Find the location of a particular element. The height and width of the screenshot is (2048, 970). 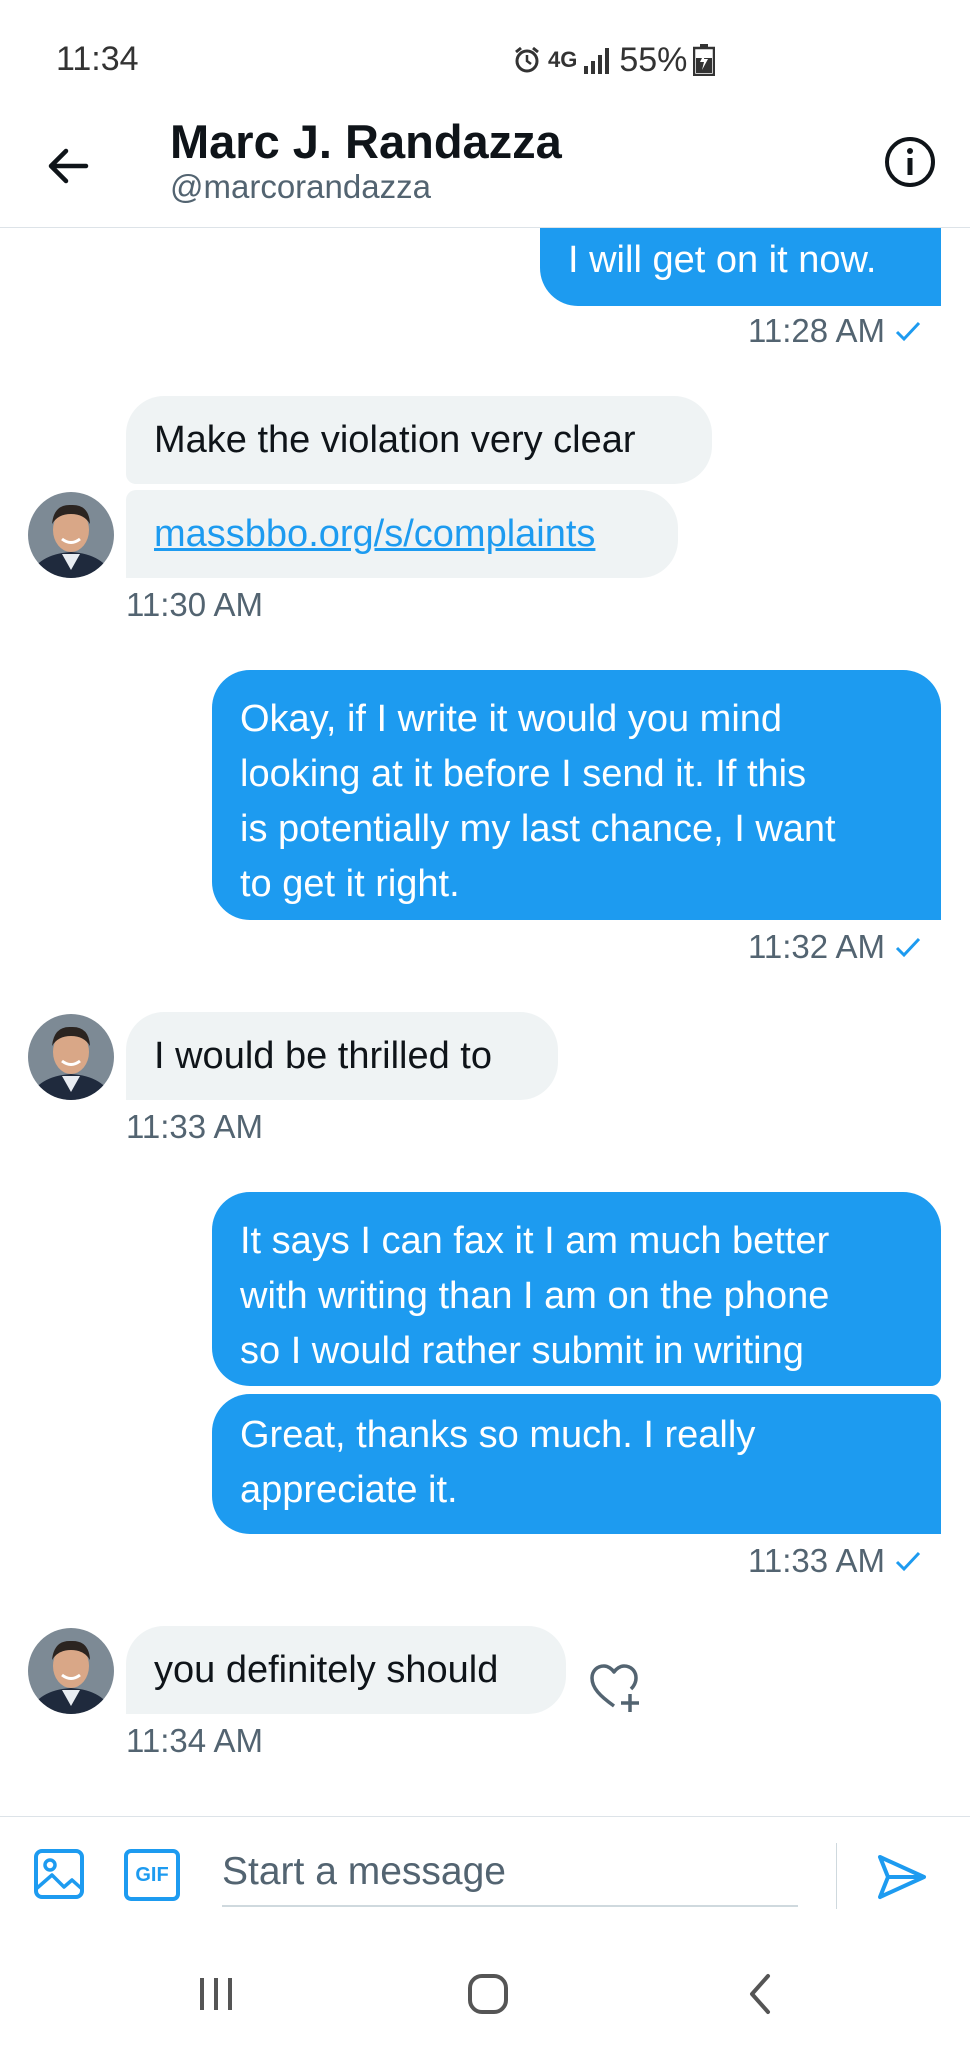

contact-handle: @marcorandazza is located at coordinates (300, 187).